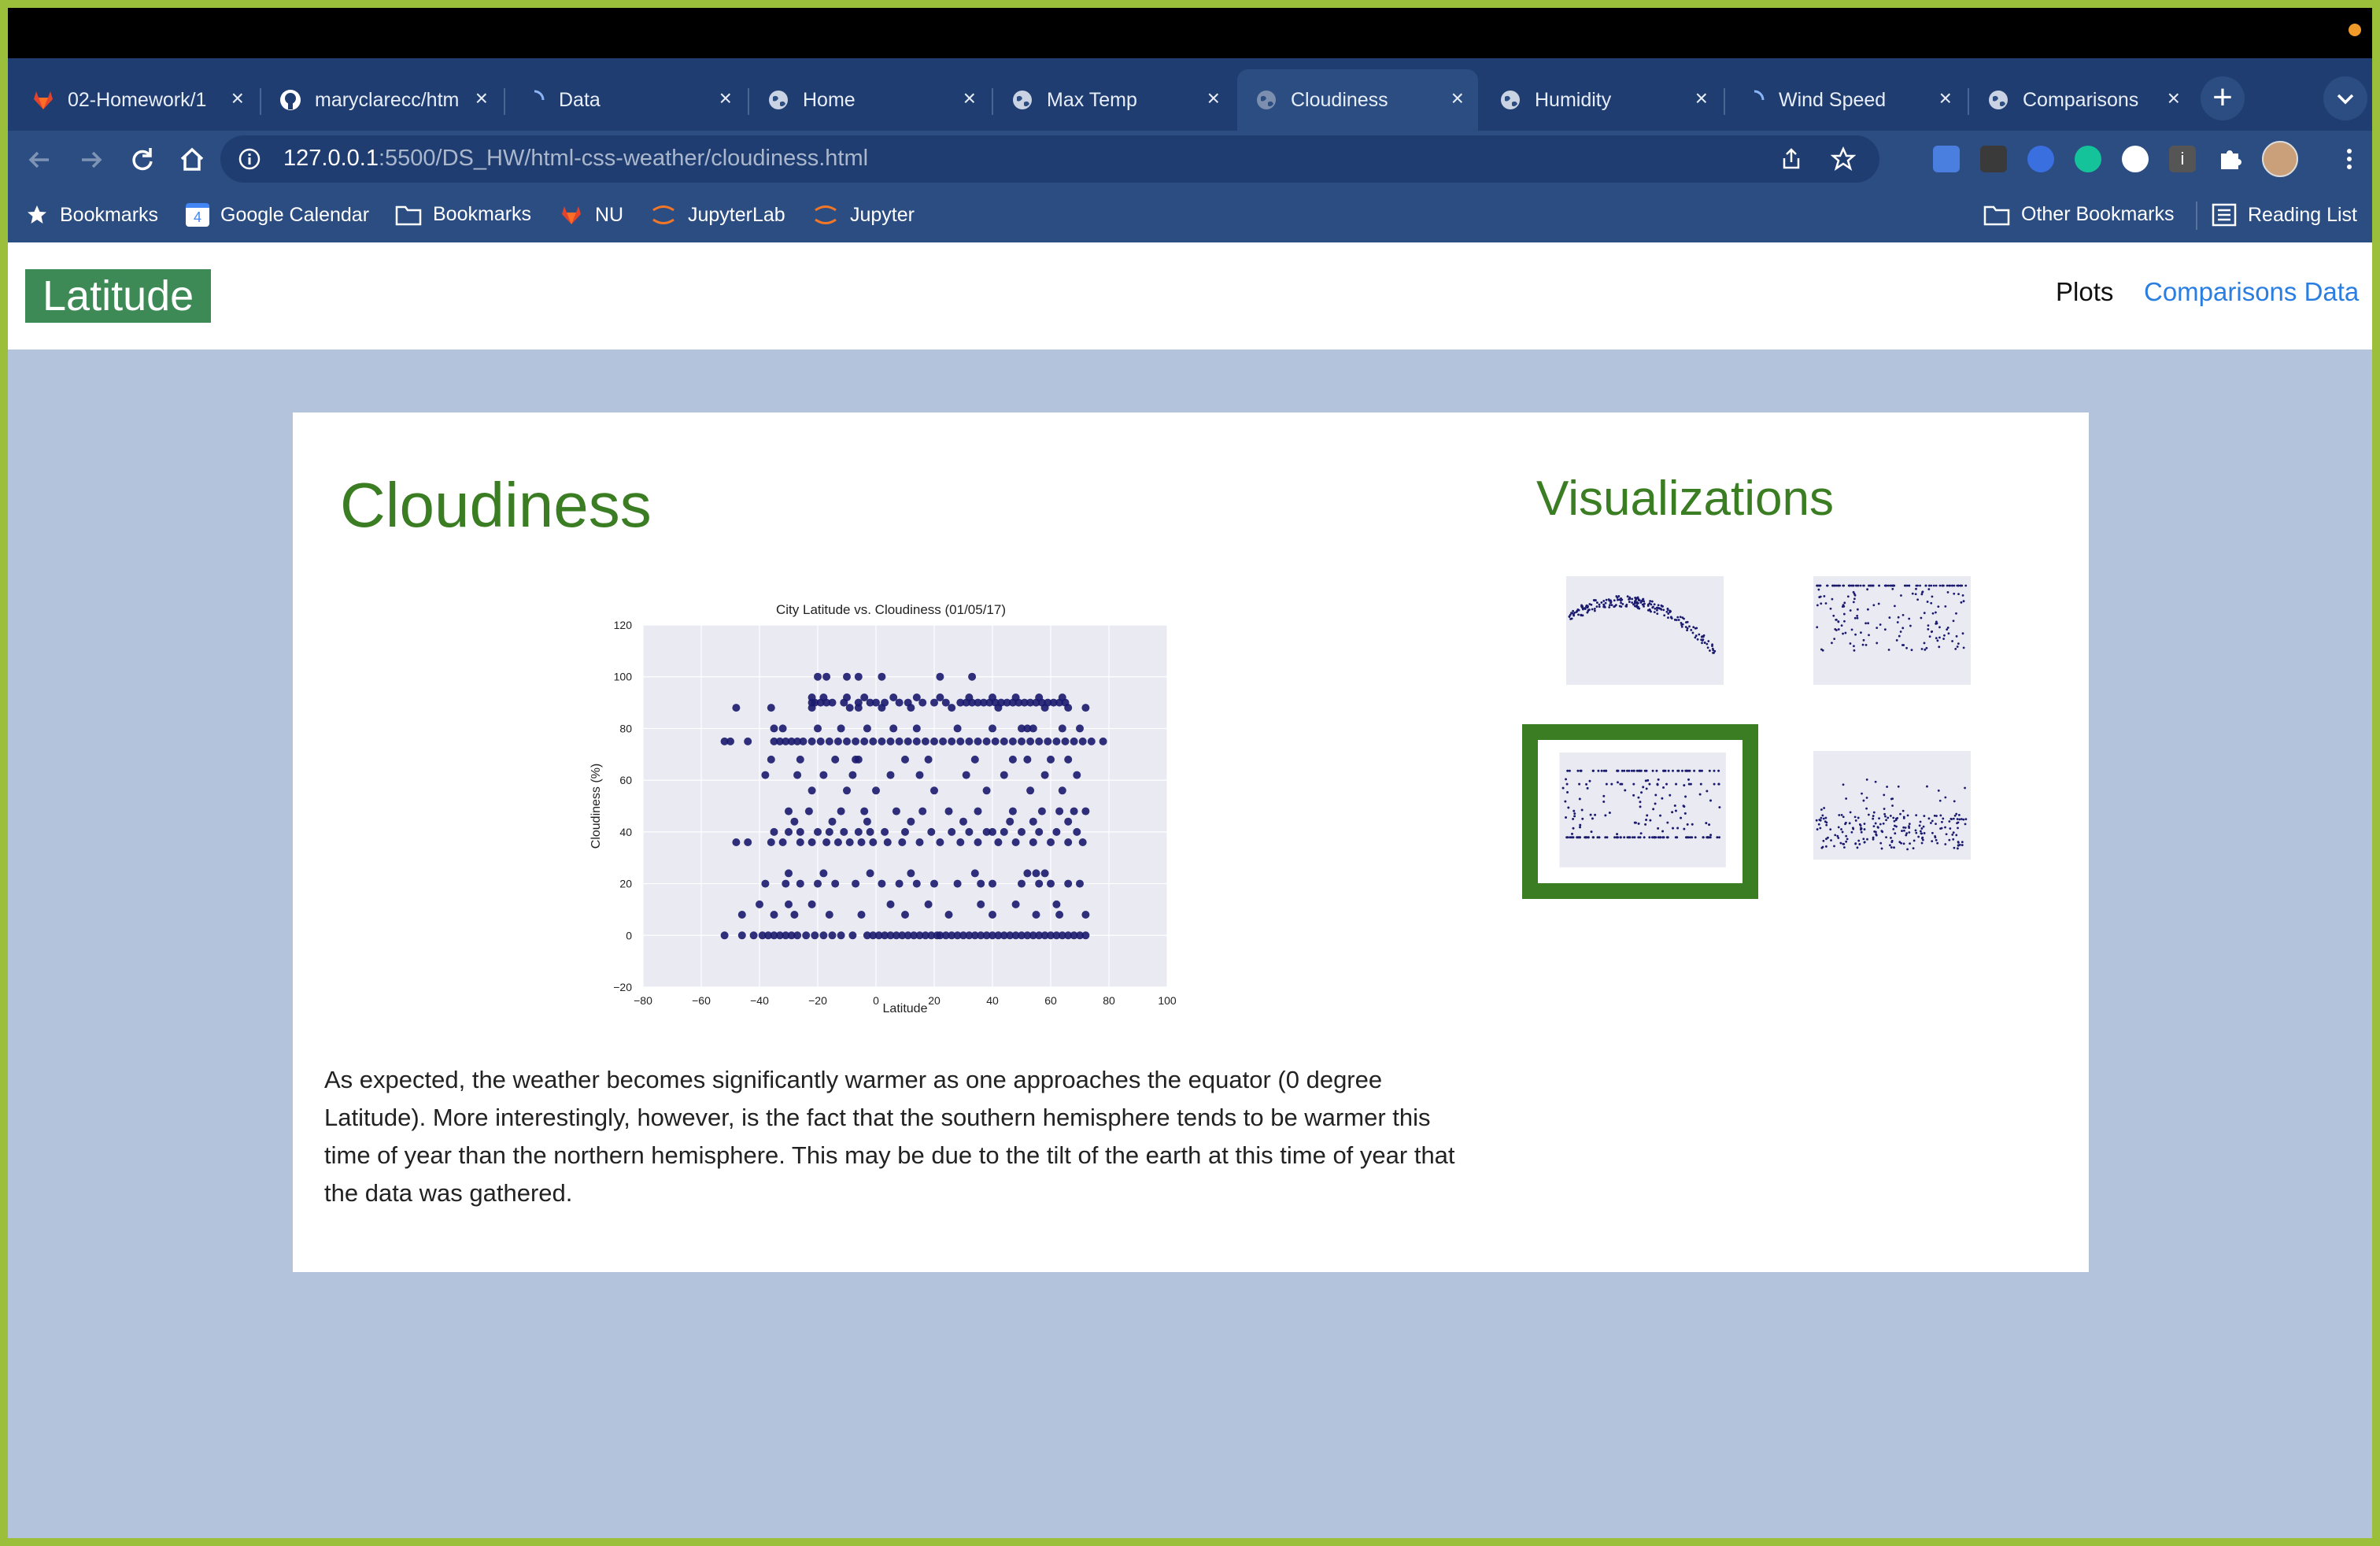 This screenshot has height=1546, width=2380. Describe the element at coordinates (249, 159) in the screenshot. I see `info-icon` at that location.